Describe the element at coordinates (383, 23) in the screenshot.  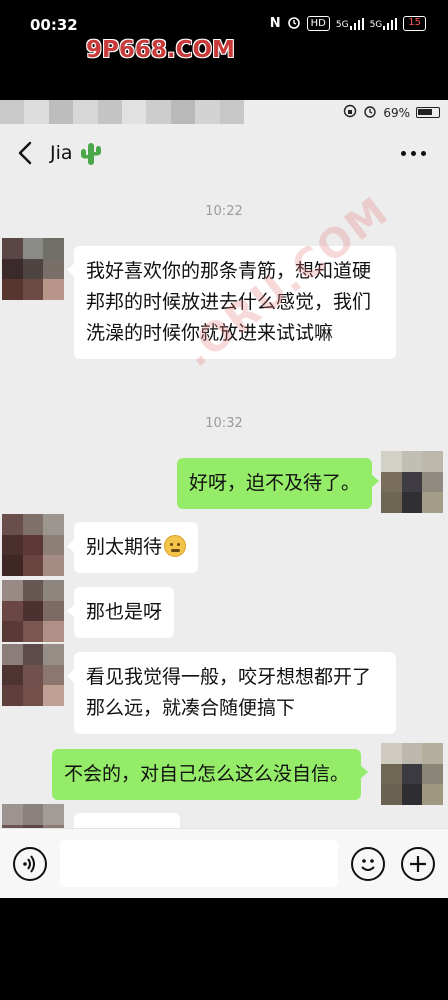
I see `signal-icon-2: 5G` at that location.